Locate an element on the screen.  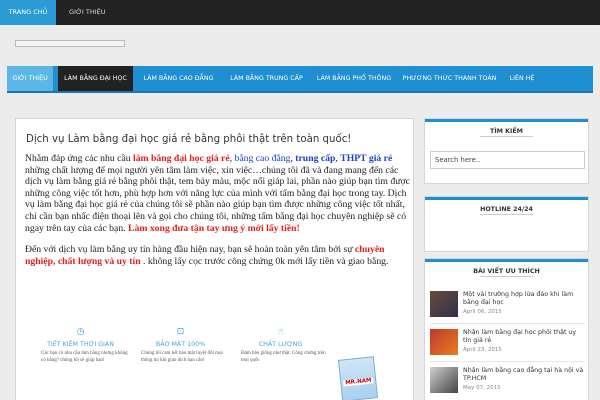
feature-title: CHẤT LƯỢNG is located at coordinates (280, 344).